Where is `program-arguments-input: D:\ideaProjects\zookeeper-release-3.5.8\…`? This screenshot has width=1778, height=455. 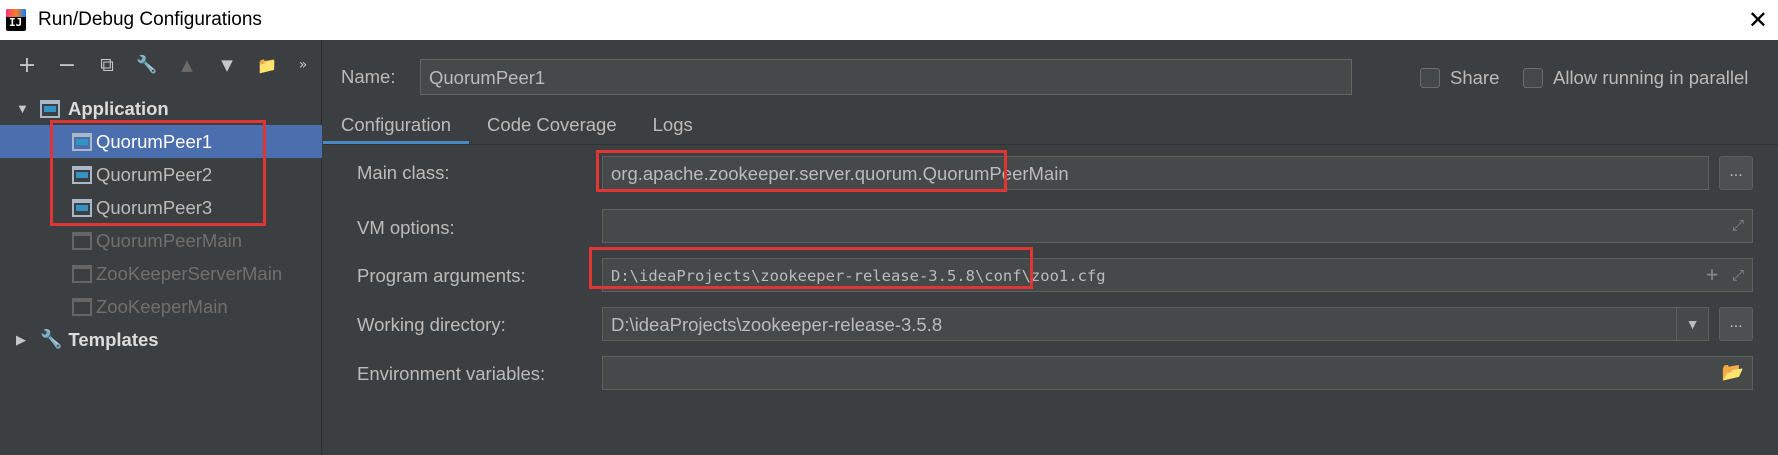 program-arguments-input: D:\ideaProjects\zookeeper-release-3.5.8\… is located at coordinates (1177, 275).